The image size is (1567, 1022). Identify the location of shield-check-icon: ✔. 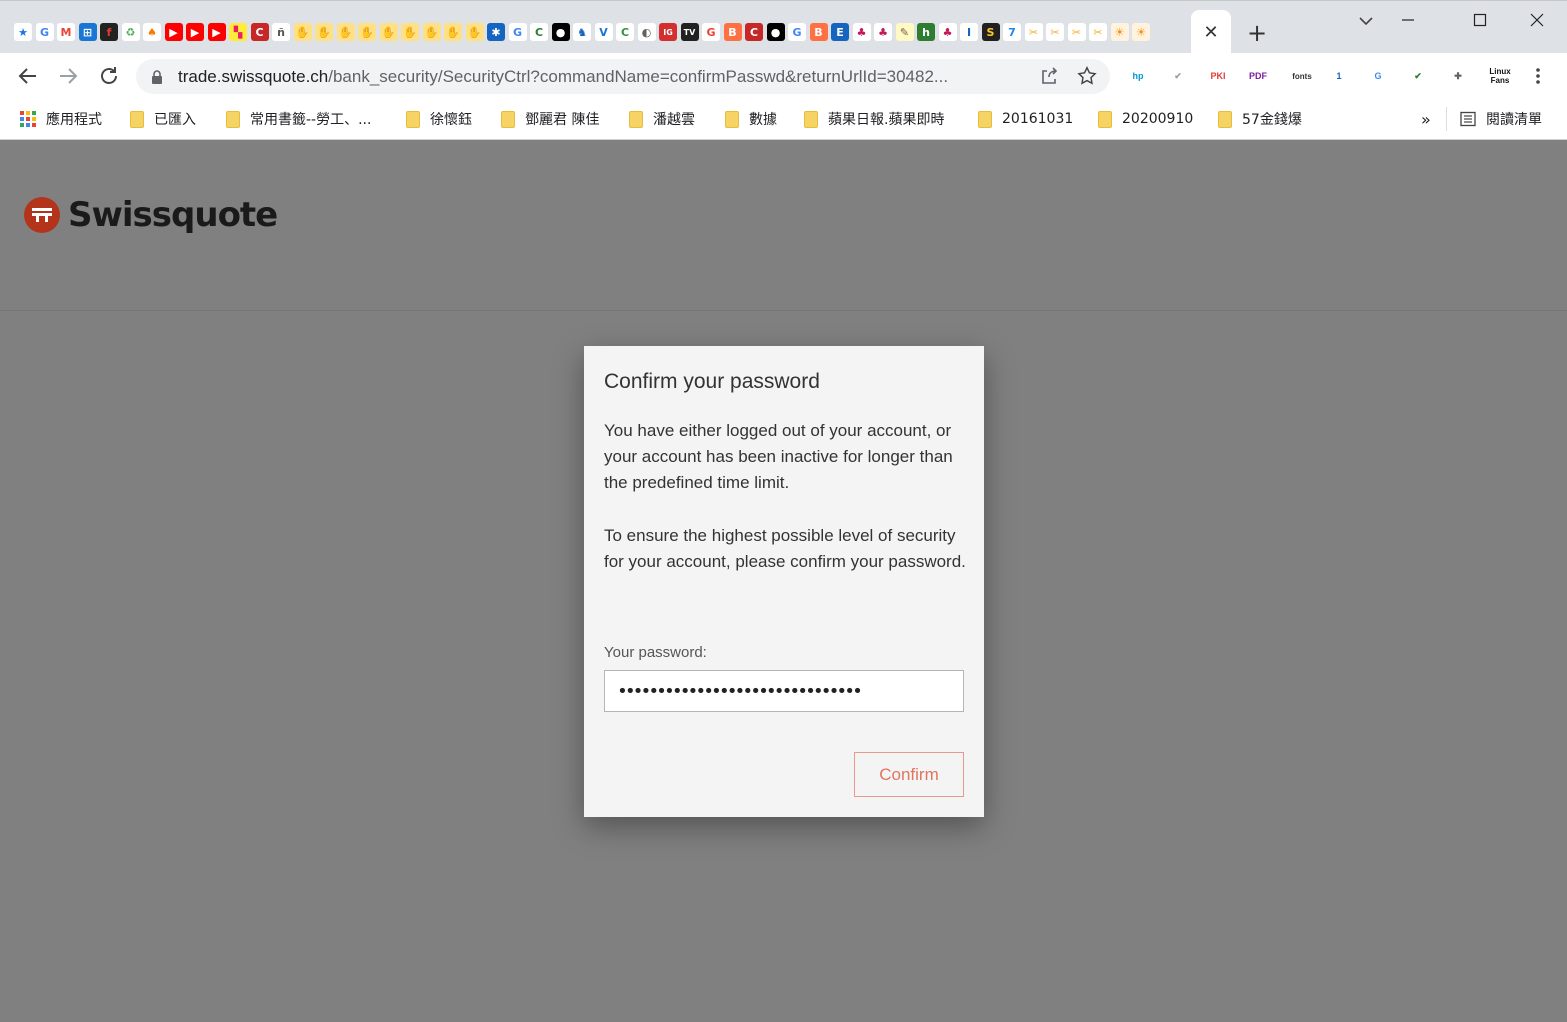
(1418, 76).